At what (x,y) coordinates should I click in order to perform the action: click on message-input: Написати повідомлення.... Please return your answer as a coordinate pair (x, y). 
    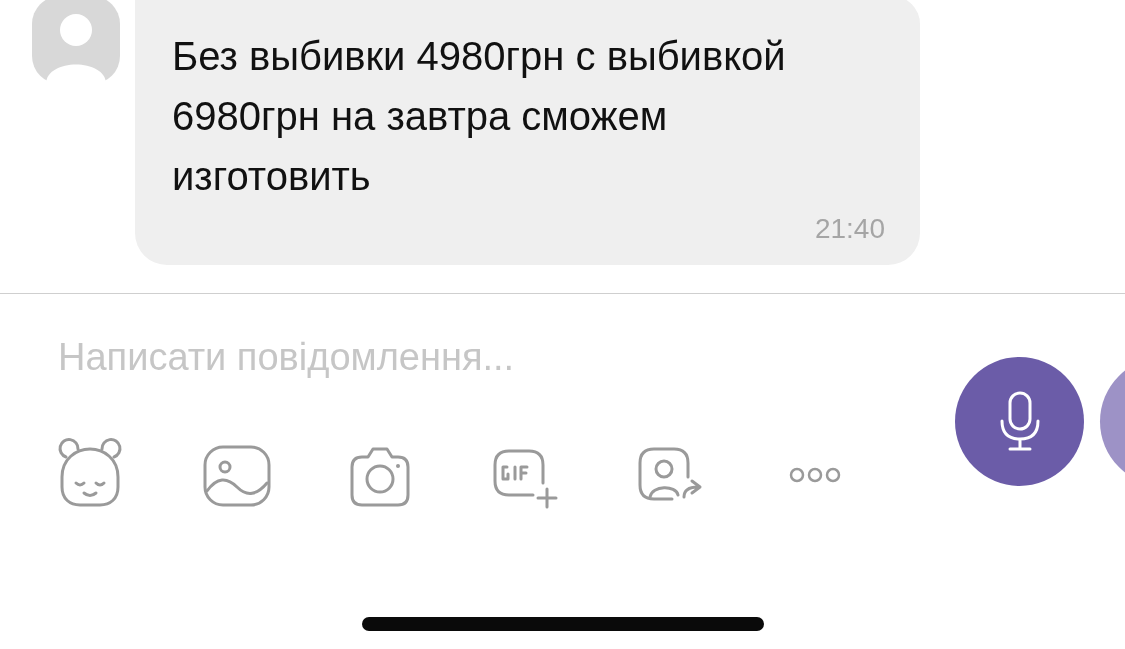
    Looking at the image, I should click on (408, 357).